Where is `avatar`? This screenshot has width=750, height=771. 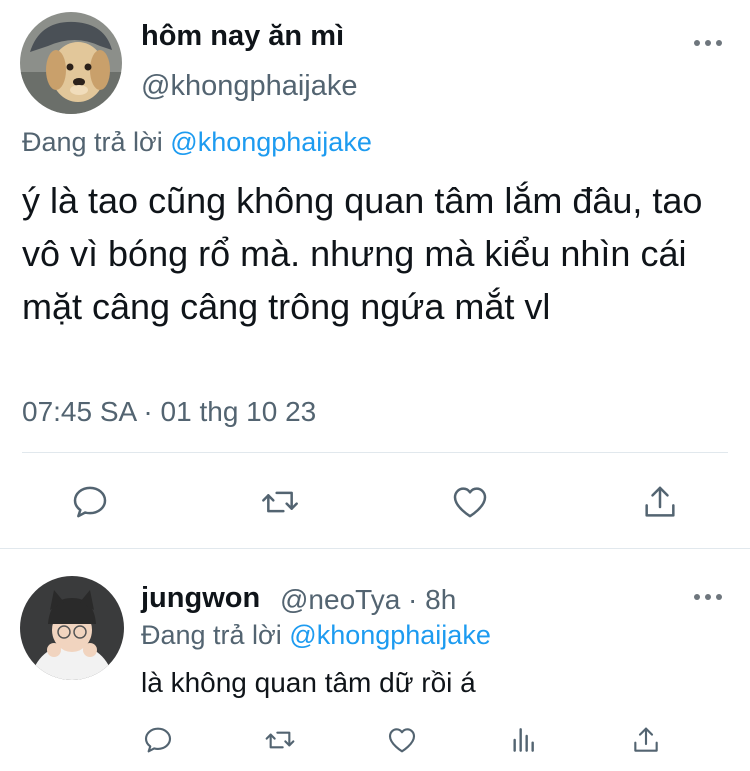 avatar is located at coordinates (71, 63).